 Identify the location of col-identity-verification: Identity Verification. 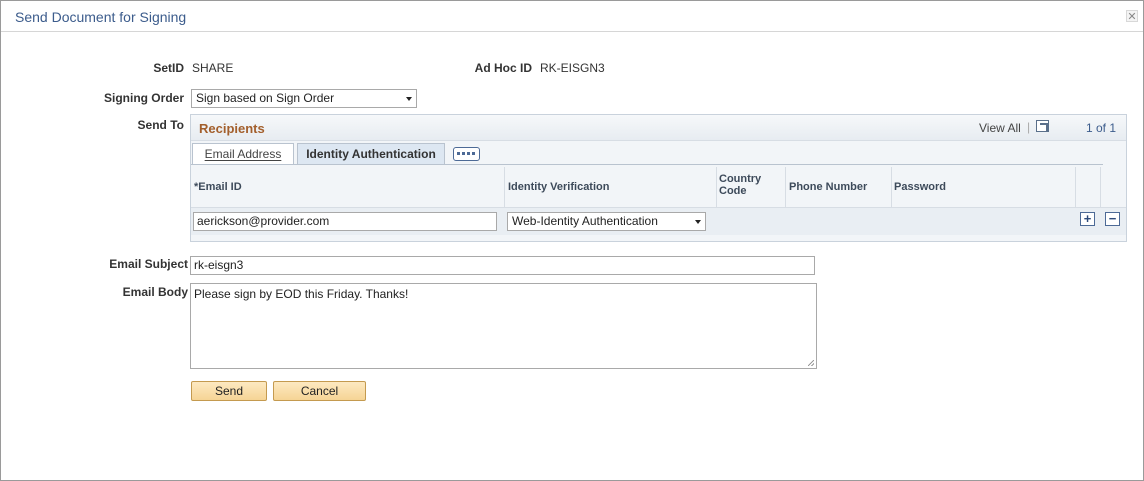
(559, 187).